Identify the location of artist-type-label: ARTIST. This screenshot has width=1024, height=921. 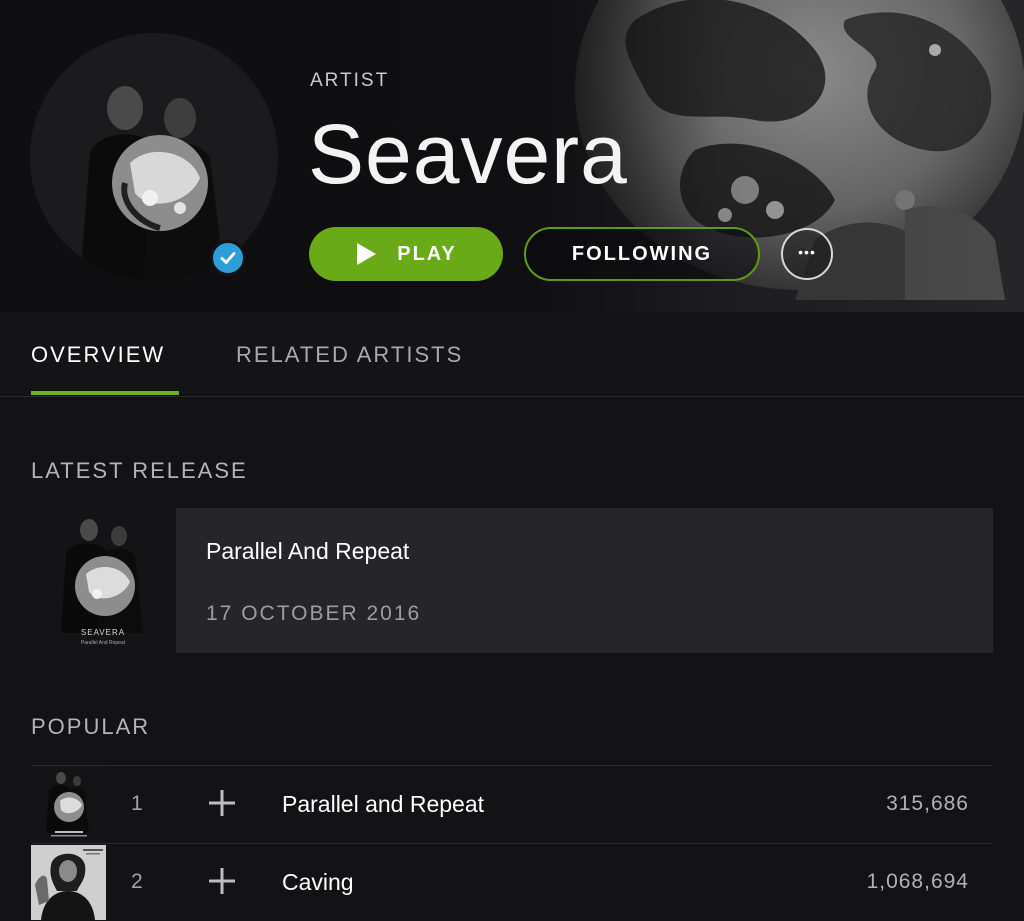
(350, 80).